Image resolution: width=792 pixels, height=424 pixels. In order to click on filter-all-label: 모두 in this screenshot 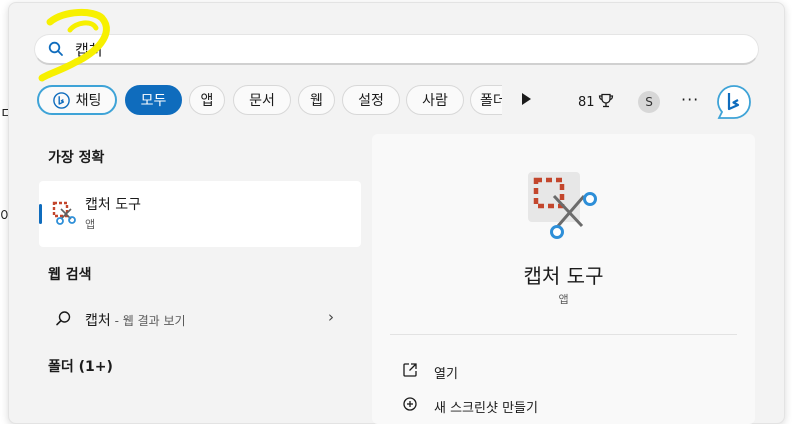, I will do `click(153, 101)`.